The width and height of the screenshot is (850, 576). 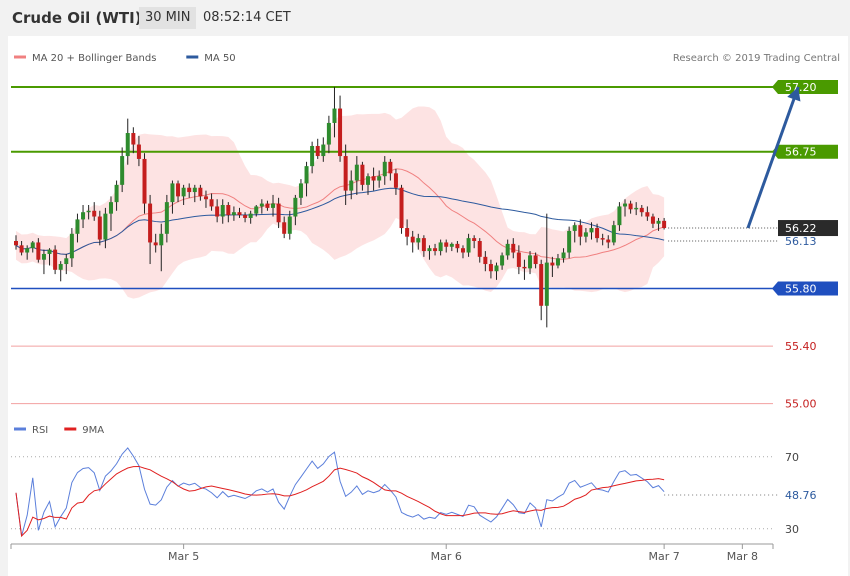 I want to click on rsi-legend-label-0: RSI, so click(x=40, y=430).